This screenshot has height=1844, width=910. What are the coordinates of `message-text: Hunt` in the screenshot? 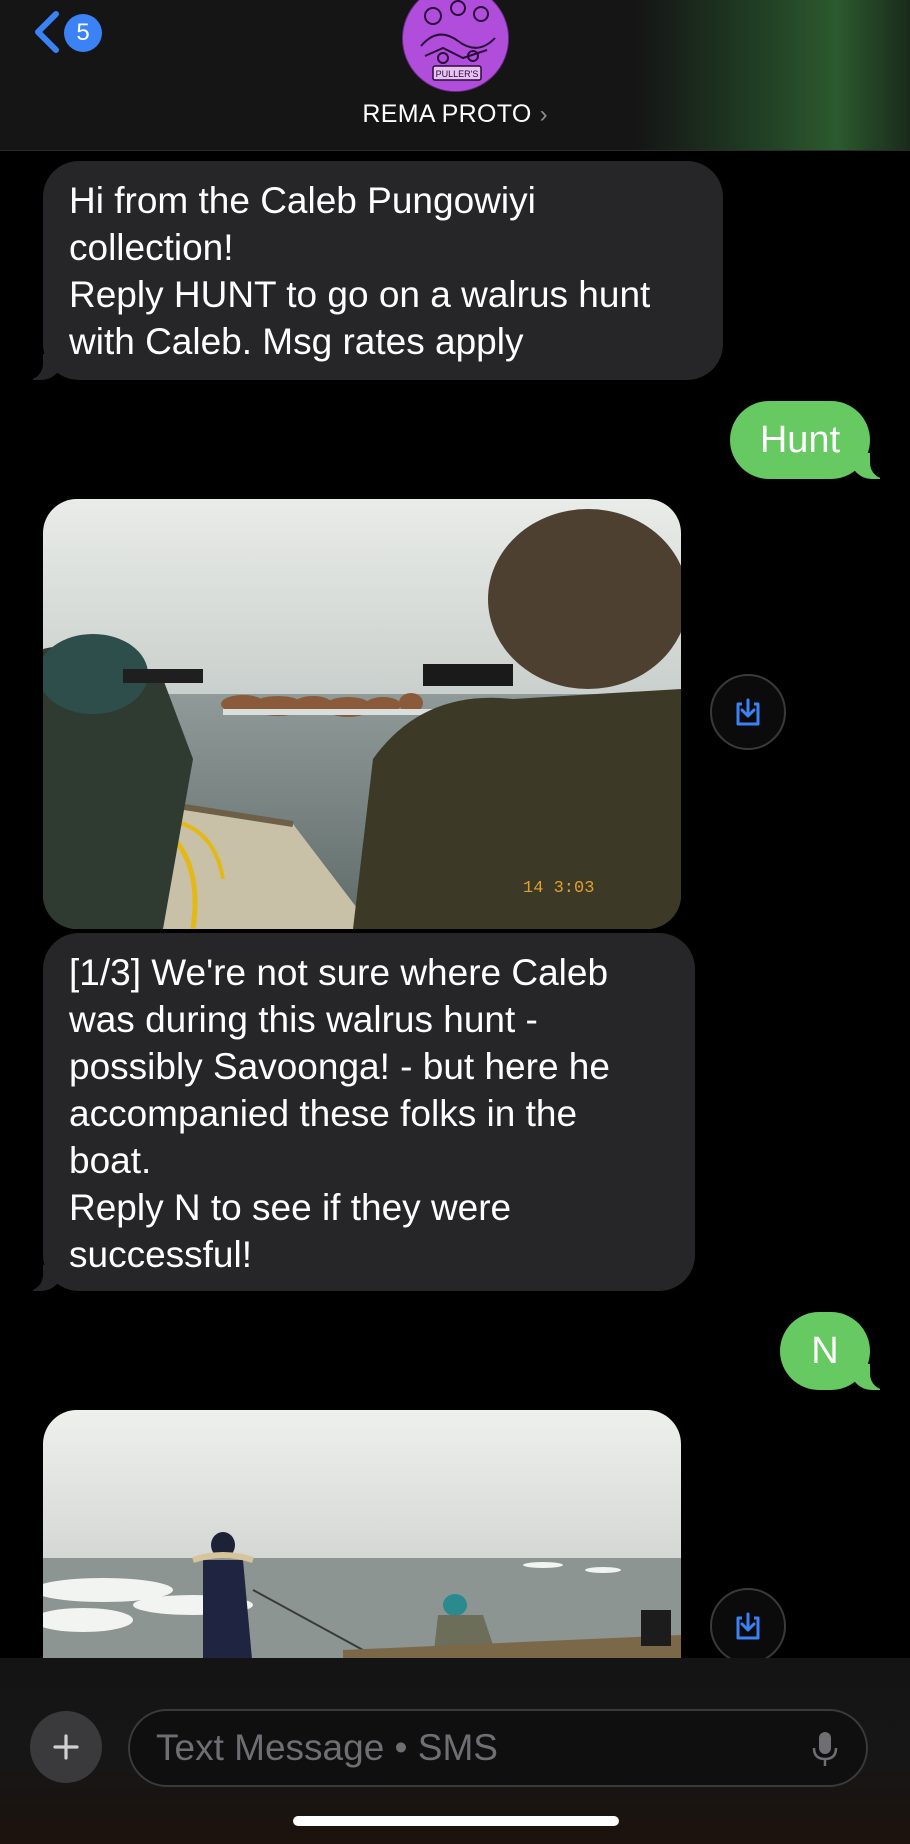 It's located at (800, 439).